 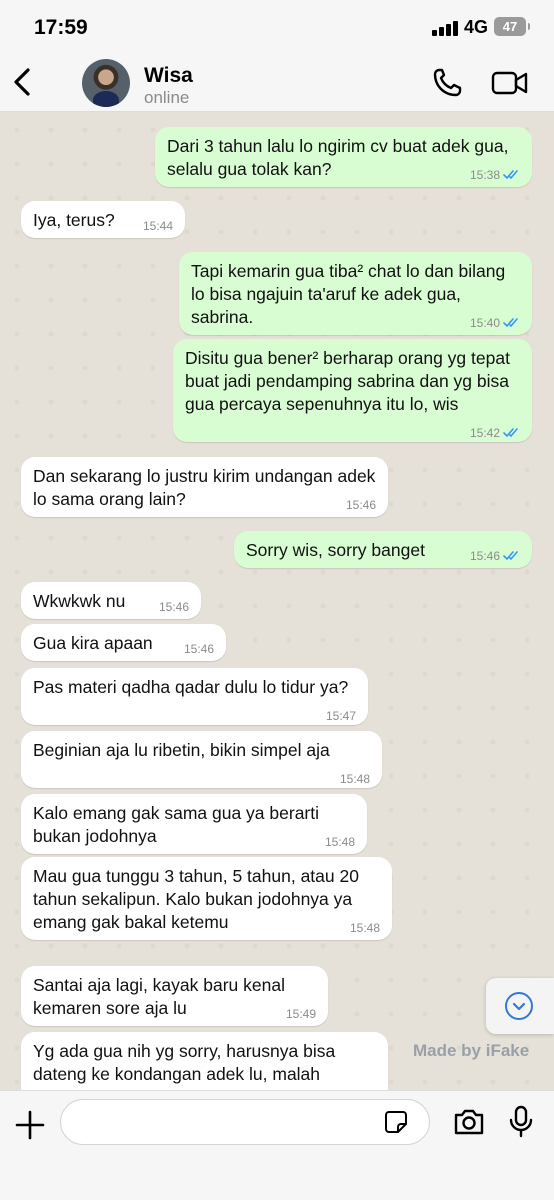 What do you see at coordinates (340, 716) in the screenshot?
I see `message-time: 15:47` at bounding box center [340, 716].